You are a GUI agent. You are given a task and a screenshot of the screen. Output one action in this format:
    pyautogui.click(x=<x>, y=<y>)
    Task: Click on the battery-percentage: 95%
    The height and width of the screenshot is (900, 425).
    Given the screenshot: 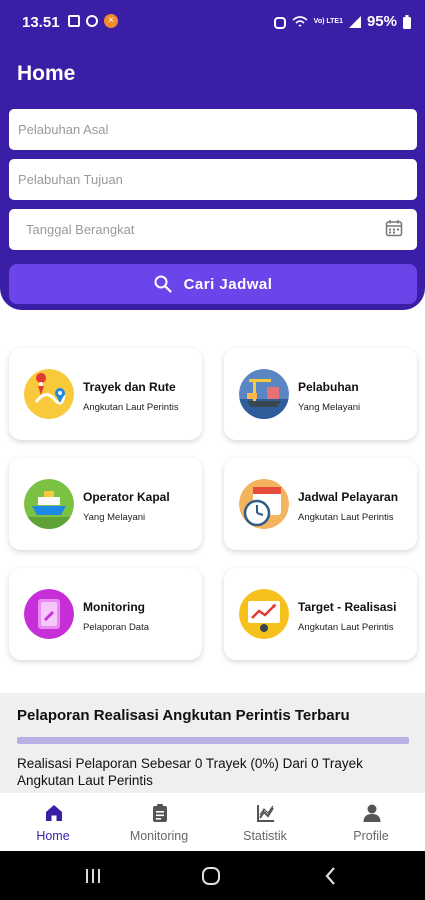 What is the action you would take?
    pyautogui.click(x=381, y=21)
    